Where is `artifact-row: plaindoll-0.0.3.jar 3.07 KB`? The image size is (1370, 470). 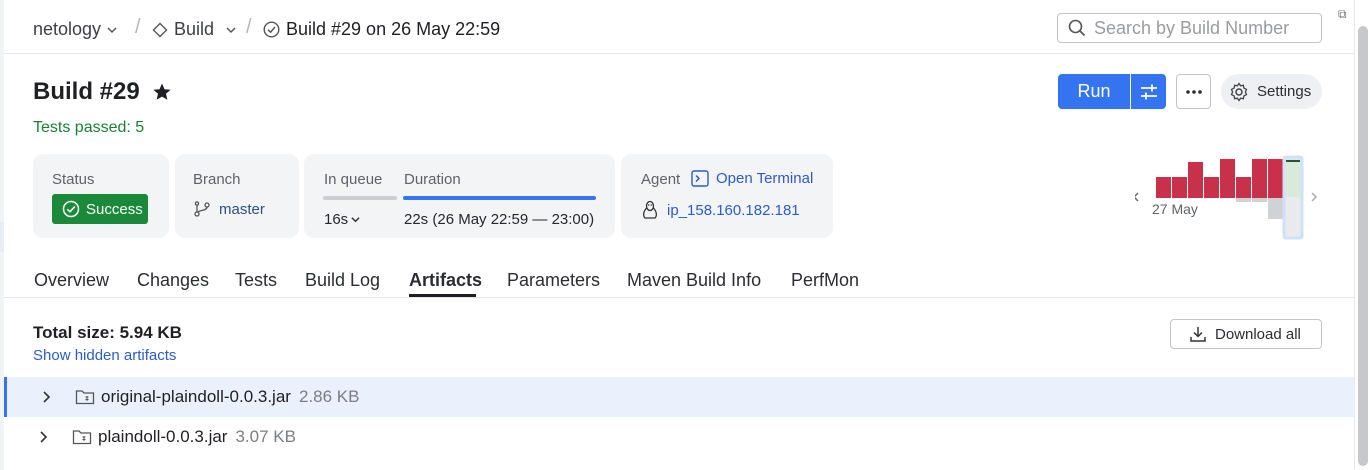
artifact-row: plaindoll-0.0.3.jar 3.07 KB is located at coordinates (679, 437).